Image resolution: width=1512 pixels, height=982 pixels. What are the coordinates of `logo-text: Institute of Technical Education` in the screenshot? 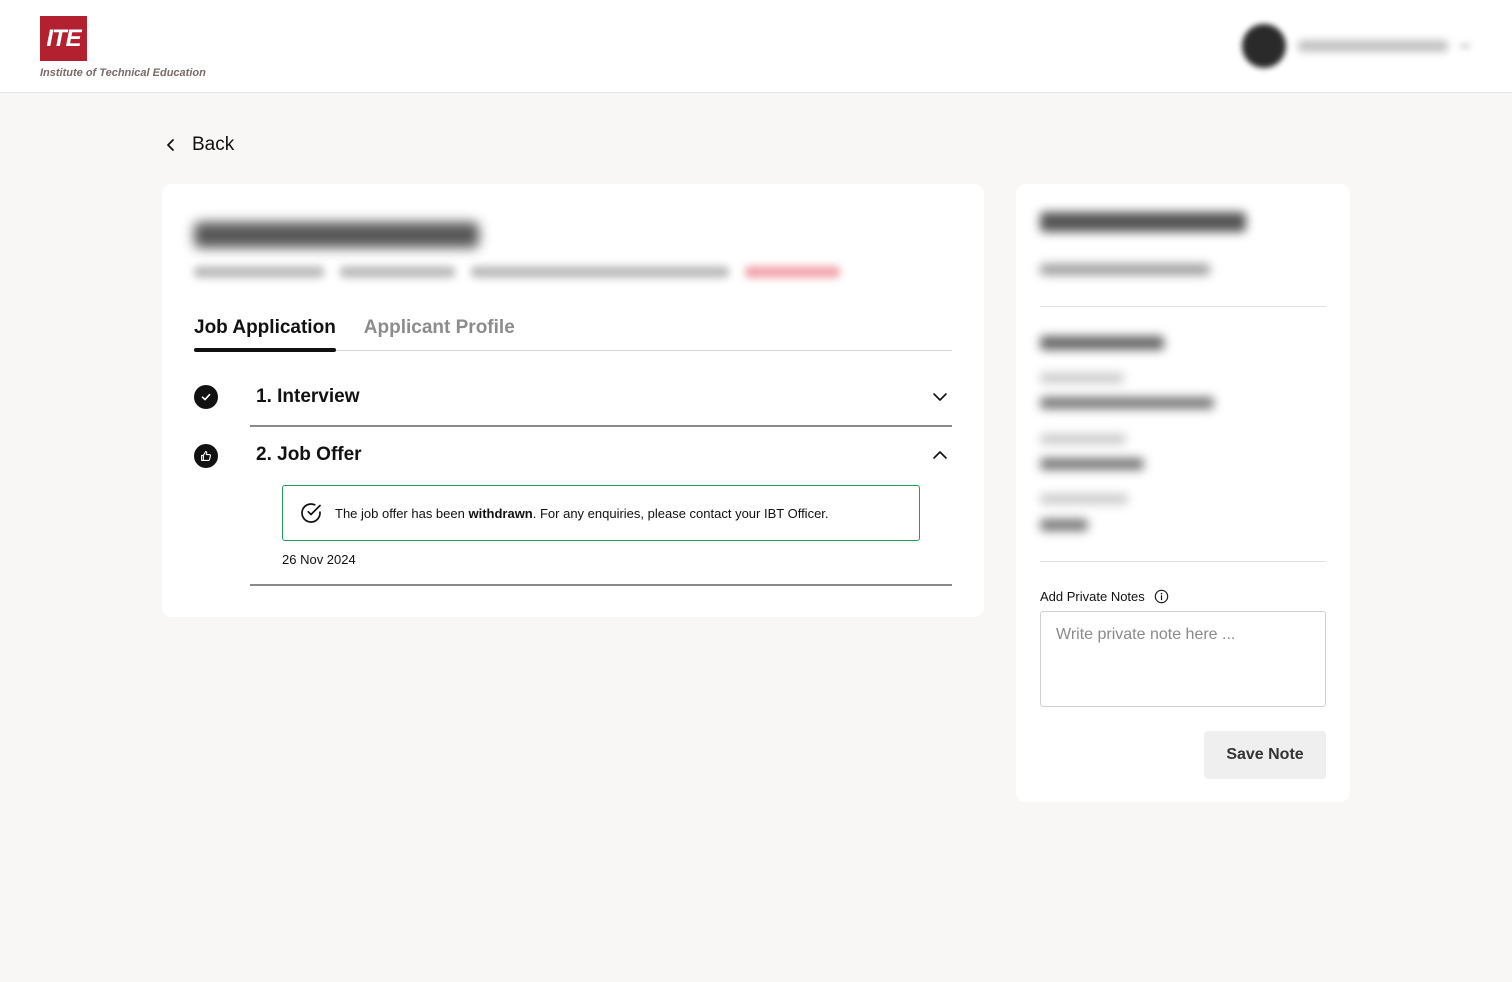 It's located at (123, 73).